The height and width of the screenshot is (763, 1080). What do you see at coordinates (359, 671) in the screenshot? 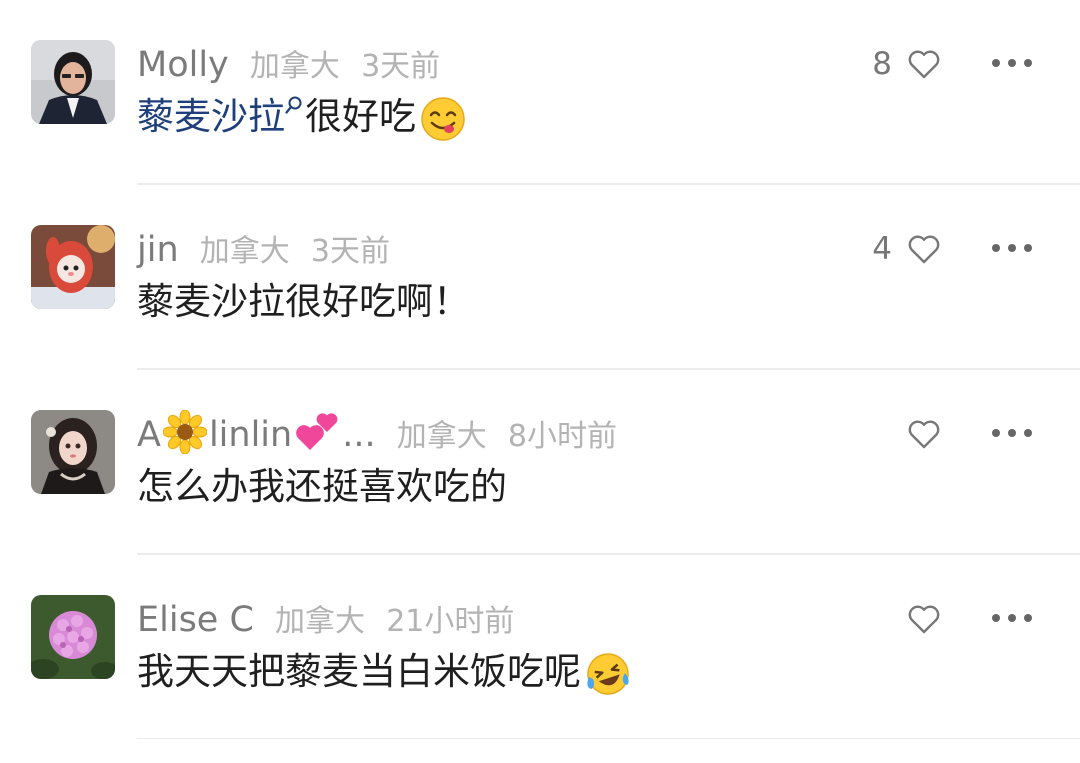
I see `comment-text-content: 我天天把藜麦当白米饭吃呢` at bounding box center [359, 671].